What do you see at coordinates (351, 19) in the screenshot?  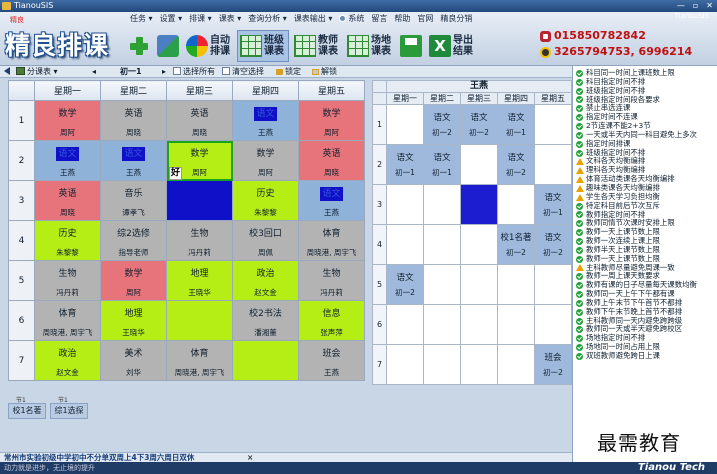 I see `menu-item: 系统` at bounding box center [351, 19].